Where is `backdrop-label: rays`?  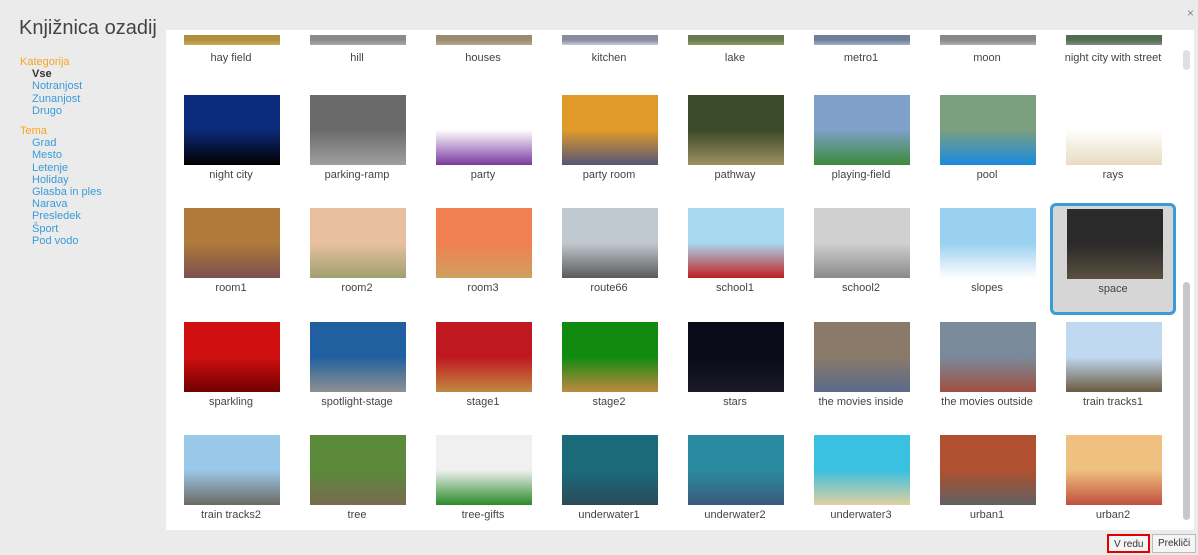
backdrop-label: rays is located at coordinates (1113, 175).